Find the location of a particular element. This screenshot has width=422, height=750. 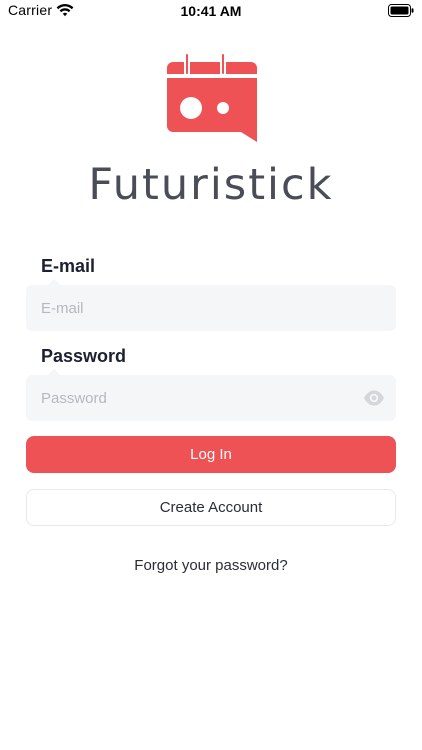

password-label: Password is located at coordinates (84, 356).